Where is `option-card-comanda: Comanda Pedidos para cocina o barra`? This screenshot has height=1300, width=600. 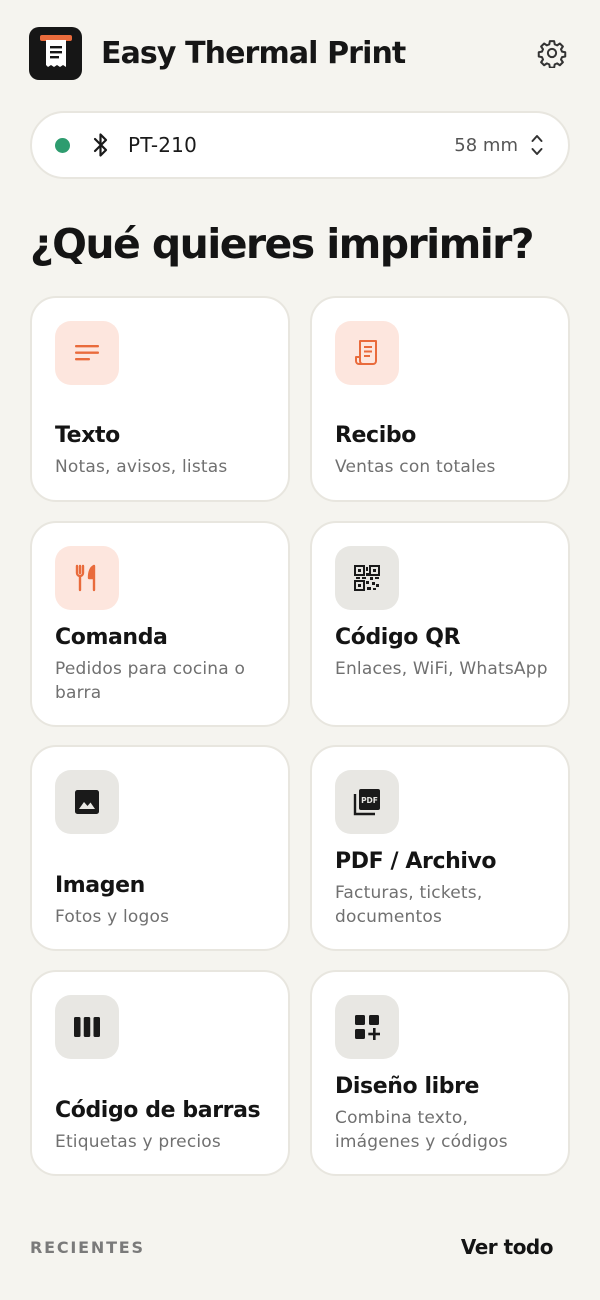 option-card-comanda: Comanda Pedidos para cocina o barra is located at coordinates (160, 624).